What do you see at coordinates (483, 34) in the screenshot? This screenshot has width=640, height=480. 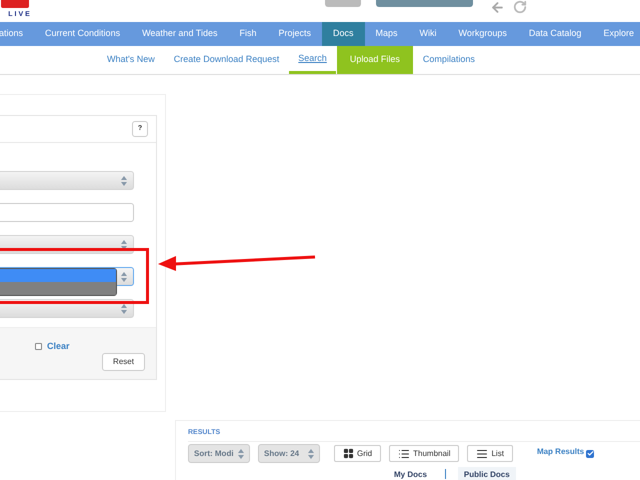 I see `nav-tab: Workgroups` at bounding box center [483, 34].